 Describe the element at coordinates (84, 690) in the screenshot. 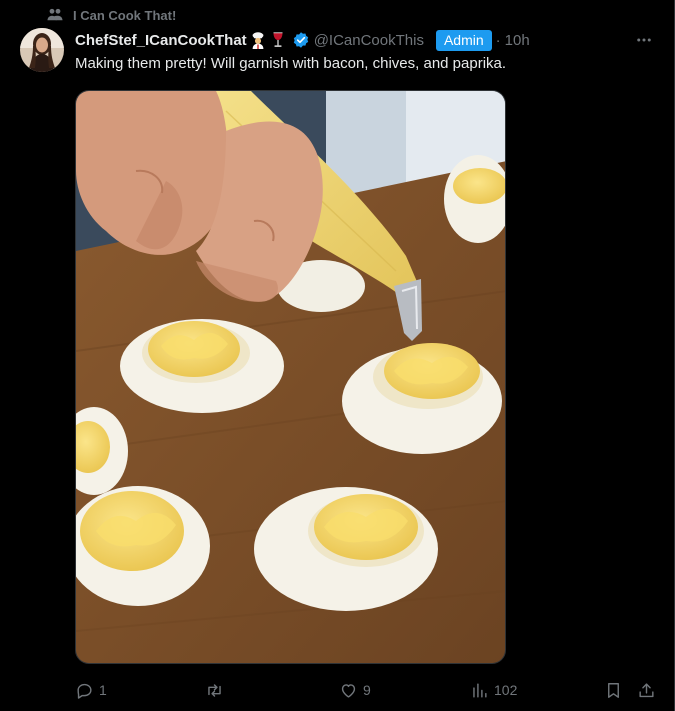

I see `reply-icon` at that location.